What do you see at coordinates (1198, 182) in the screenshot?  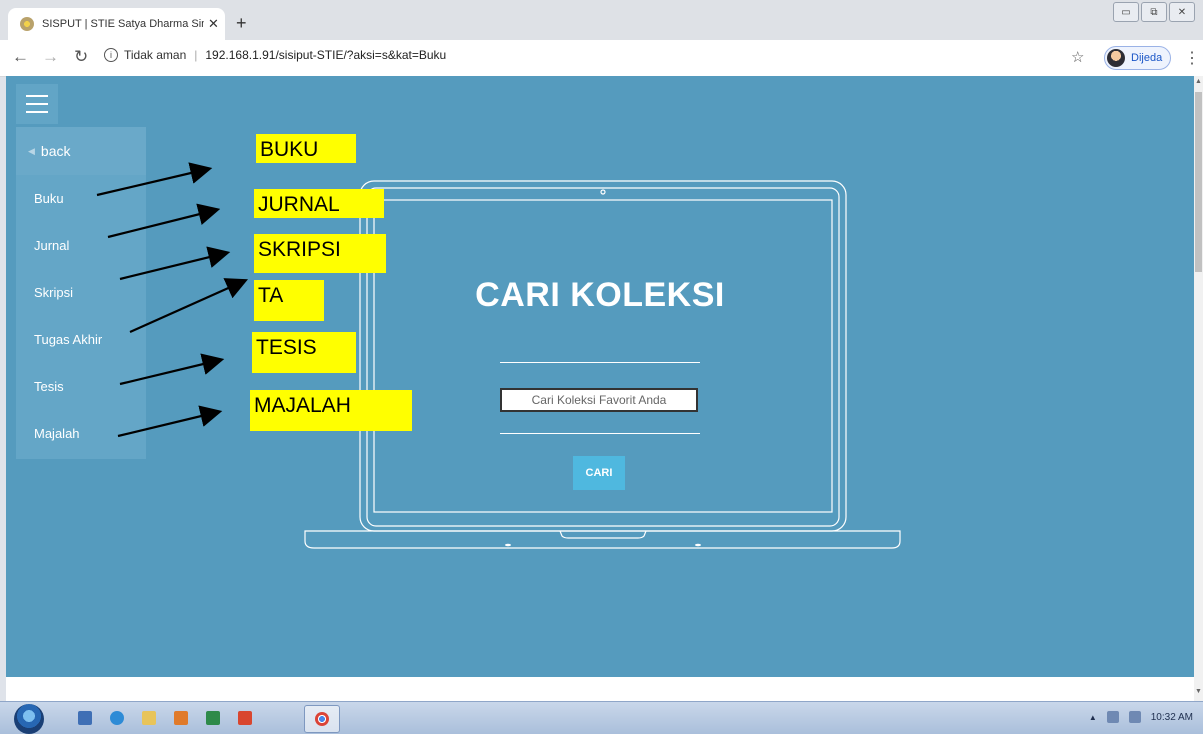 I see `scroll-thumb` at bounding box center [1198, 182].